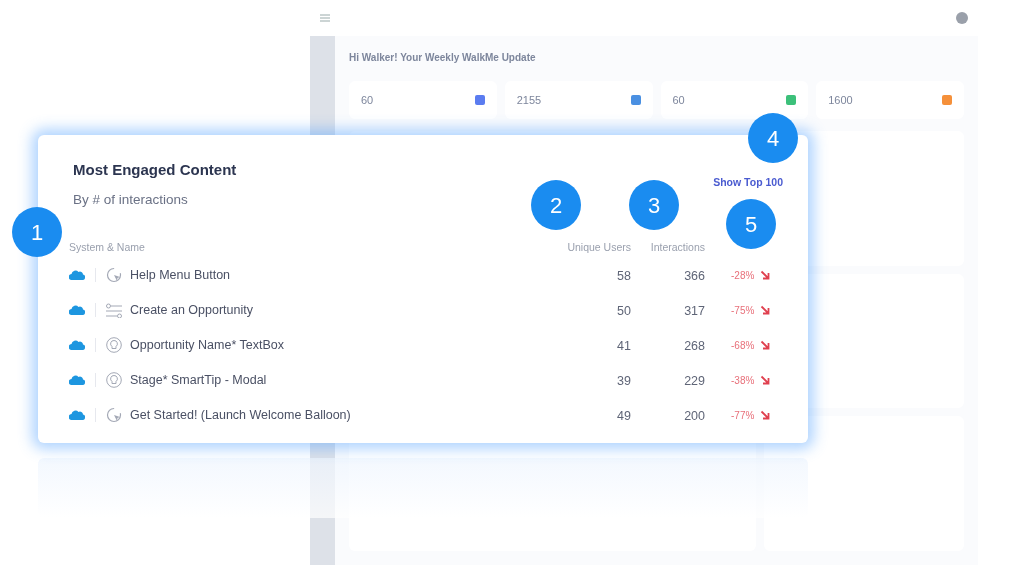 The width and height of the screenshot is (1024, 576). Describe the element at coordinates (743, 275) in the screenshot. I see `change-percent: -28%` at that location.